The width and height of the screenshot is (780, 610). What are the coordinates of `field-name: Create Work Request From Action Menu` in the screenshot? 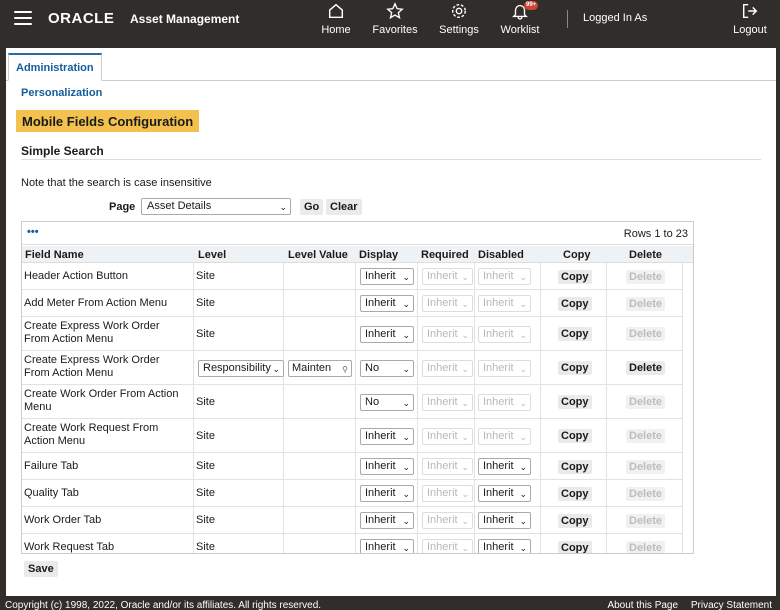 It's located at (91, 434).